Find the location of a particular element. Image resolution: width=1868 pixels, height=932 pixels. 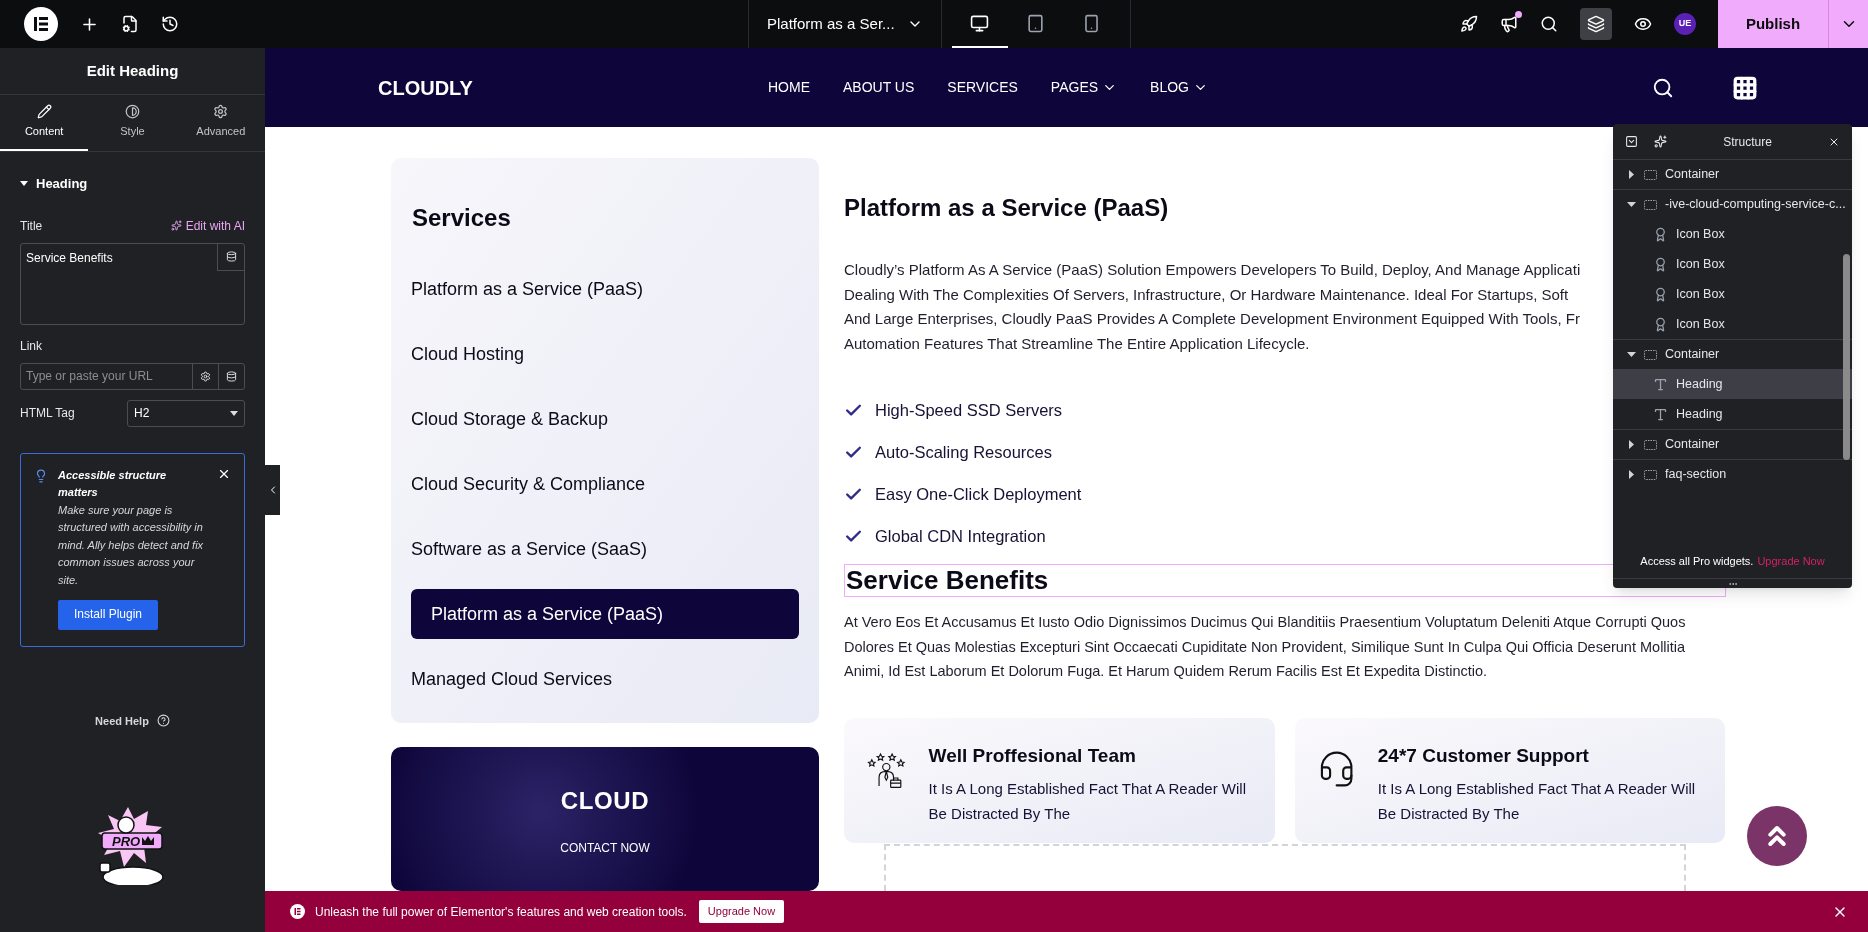

scrollbar-thumb is located at coordinates (1846, 357).